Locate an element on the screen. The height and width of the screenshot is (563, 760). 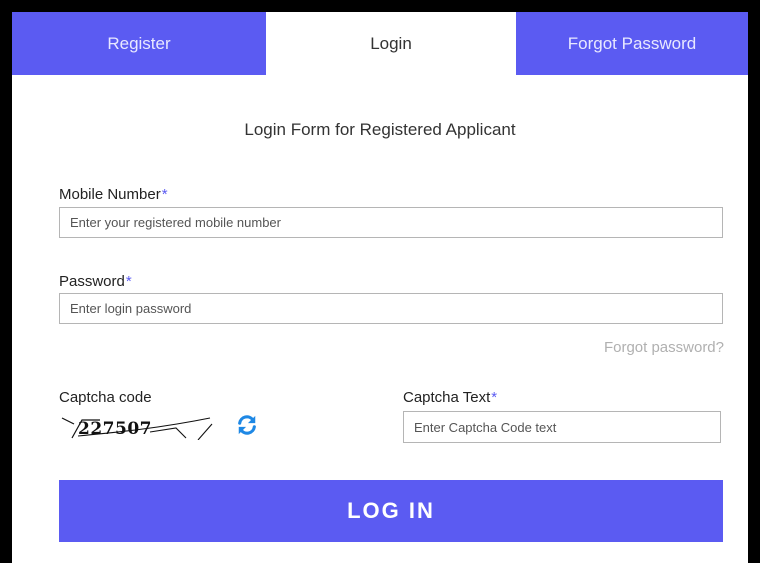
mobile-number-input is located at coordinates (391, 222).